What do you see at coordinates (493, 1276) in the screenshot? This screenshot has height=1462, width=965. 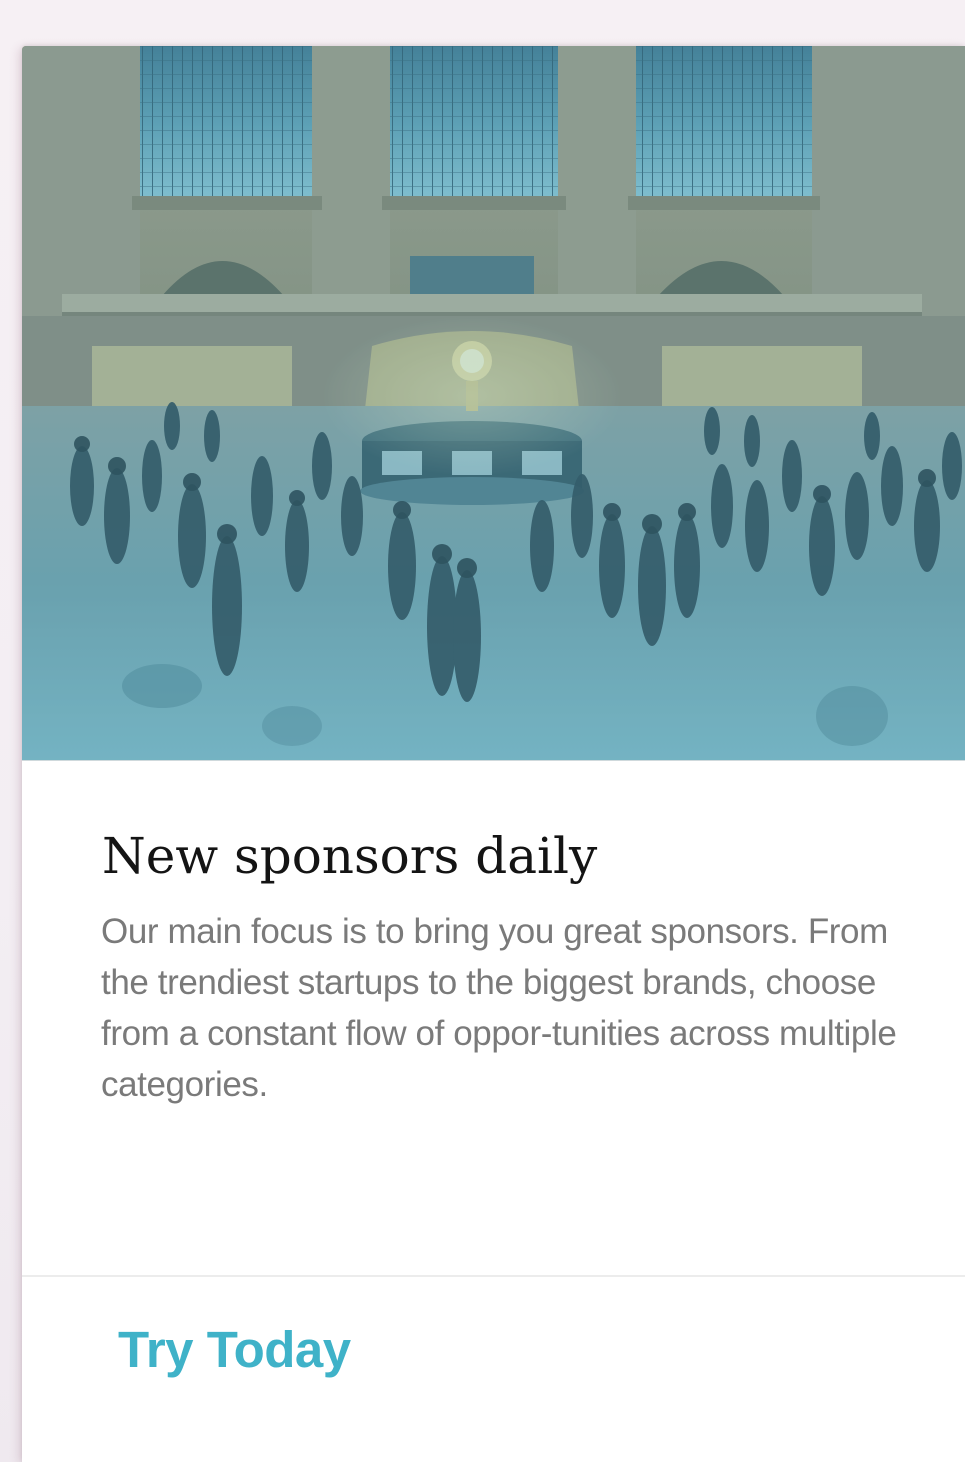 I see `card-divider` at bounding box center [493, 1276].